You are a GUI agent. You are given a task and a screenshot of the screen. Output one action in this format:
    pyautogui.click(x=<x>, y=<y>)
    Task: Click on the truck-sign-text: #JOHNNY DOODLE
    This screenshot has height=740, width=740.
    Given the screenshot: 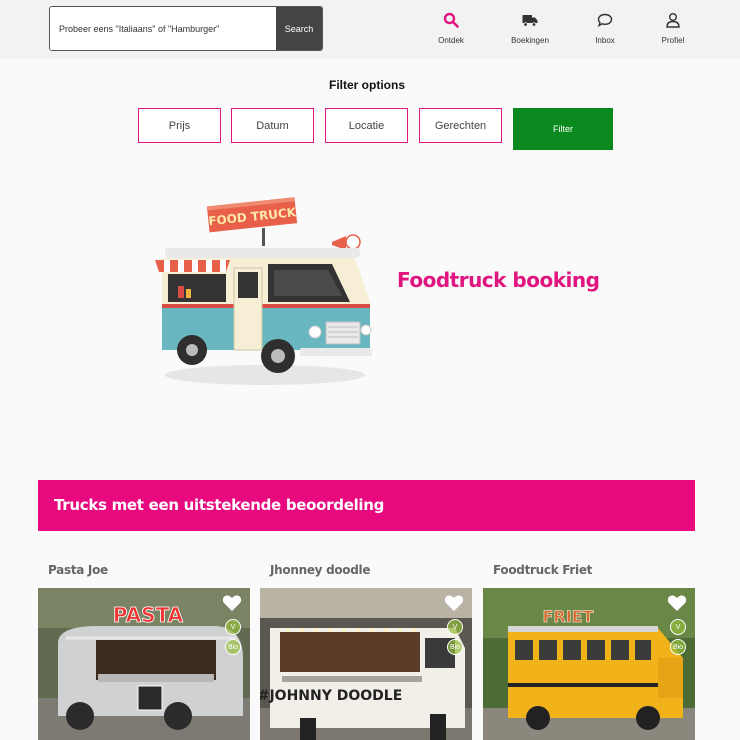 What is the action you would take?
    pyautogui.click(x=331, y=696)
    